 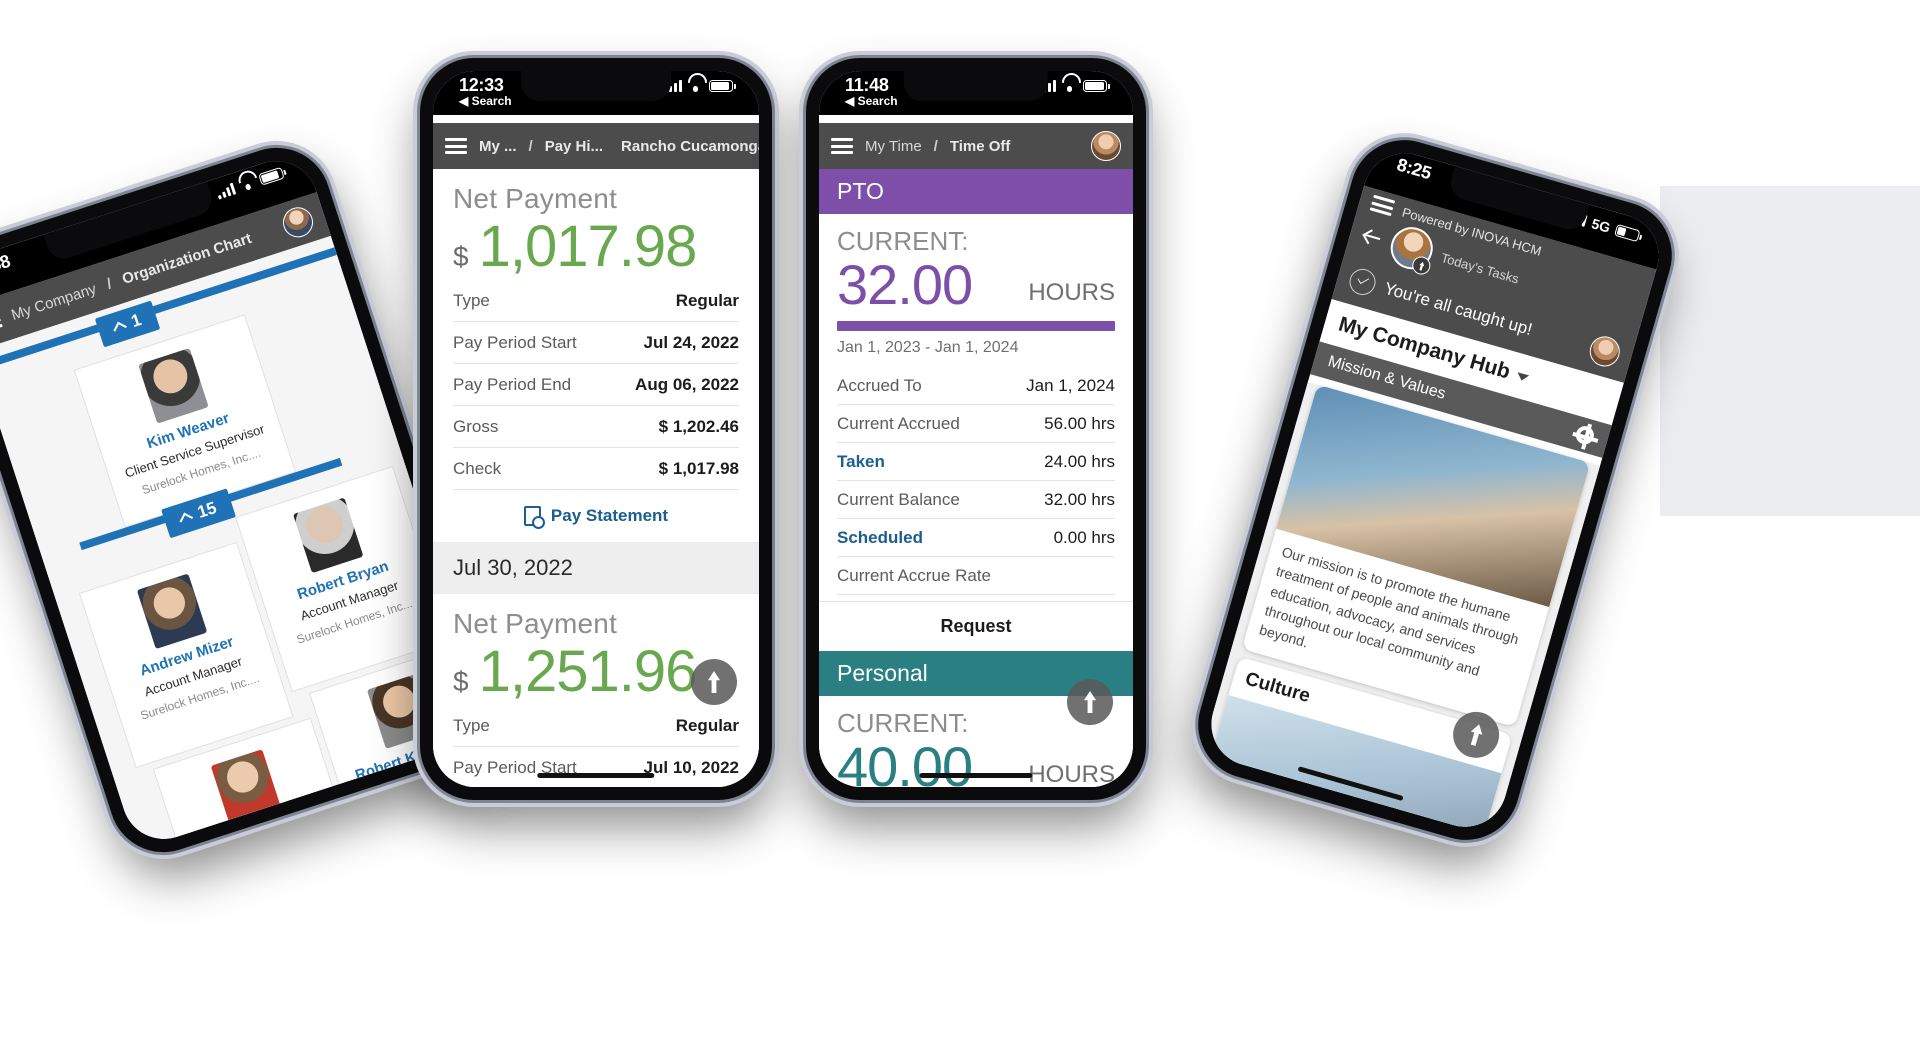 What do you see at coordinates (1414, 168) in the screenshot?
I see `status-left: 8:25` at bounding box center [1414, 168].